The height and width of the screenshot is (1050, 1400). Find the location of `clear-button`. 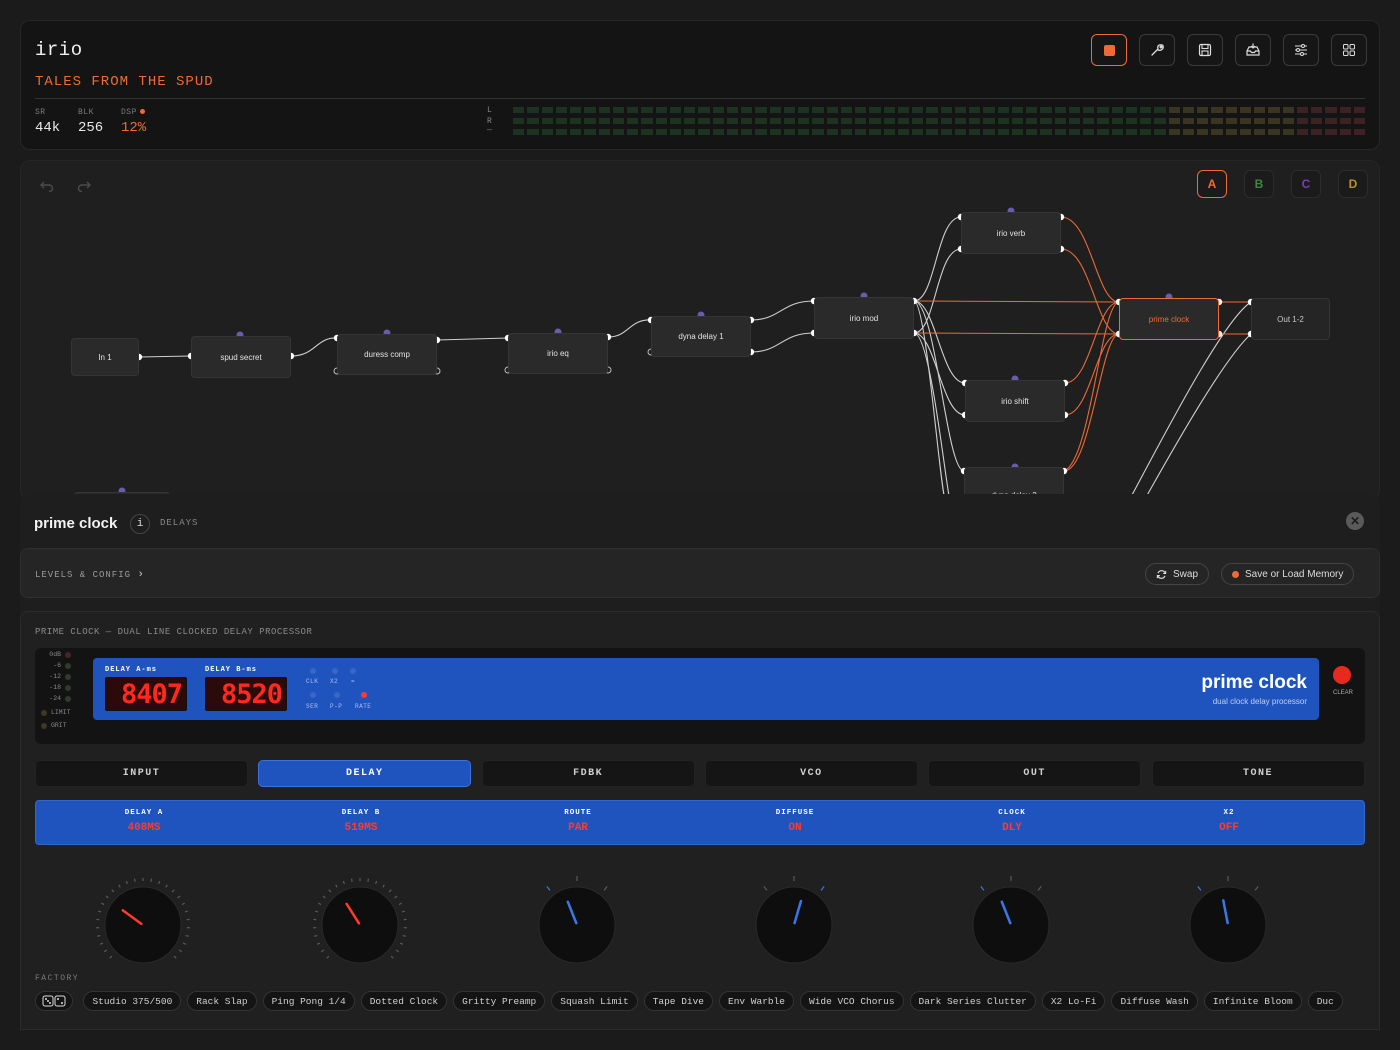

clear-button is located at coordinates (1342, 675).